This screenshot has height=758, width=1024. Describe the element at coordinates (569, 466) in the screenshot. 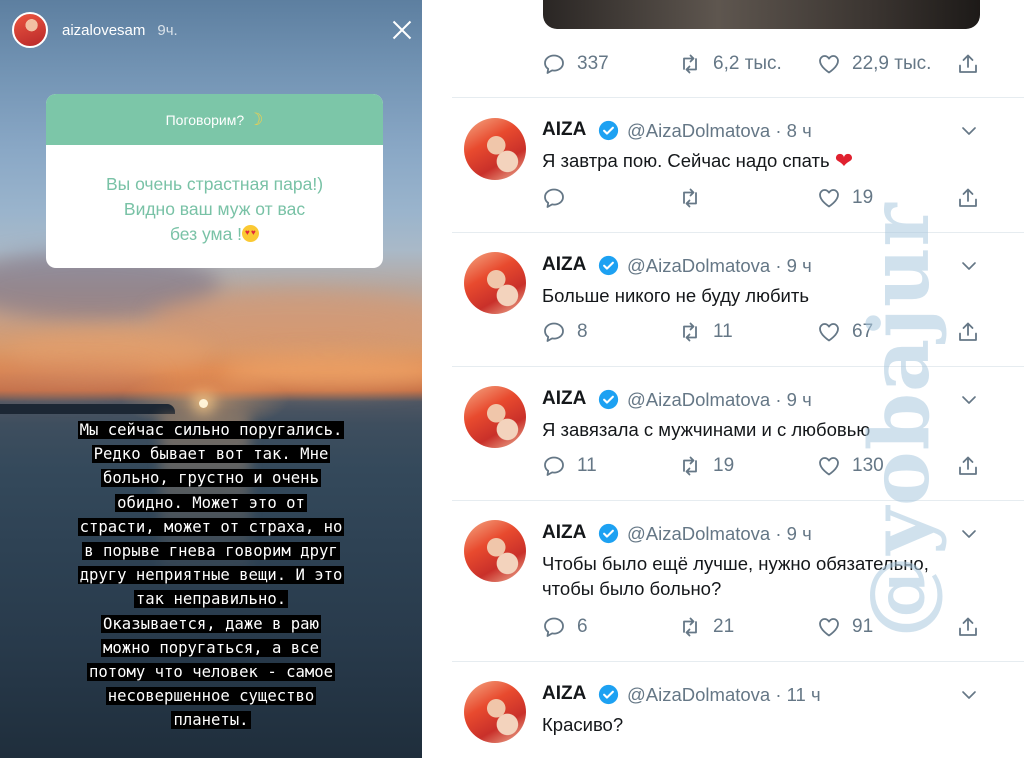

I see `reply-button: 11` at that location.